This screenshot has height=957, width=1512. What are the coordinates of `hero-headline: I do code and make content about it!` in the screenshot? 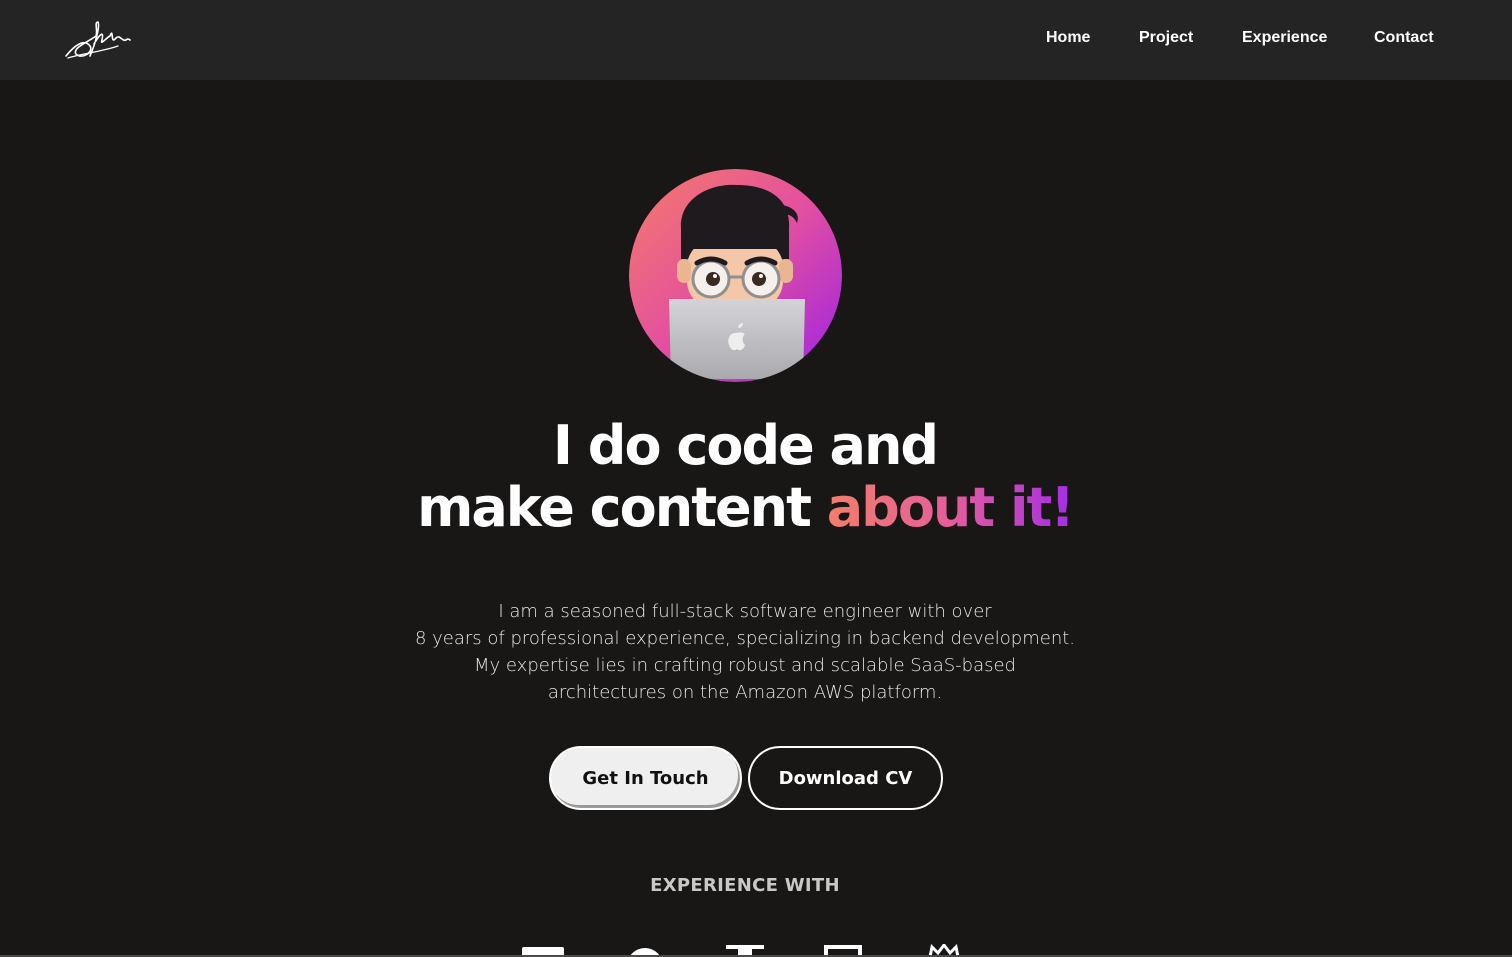 It's located at (745, 477).